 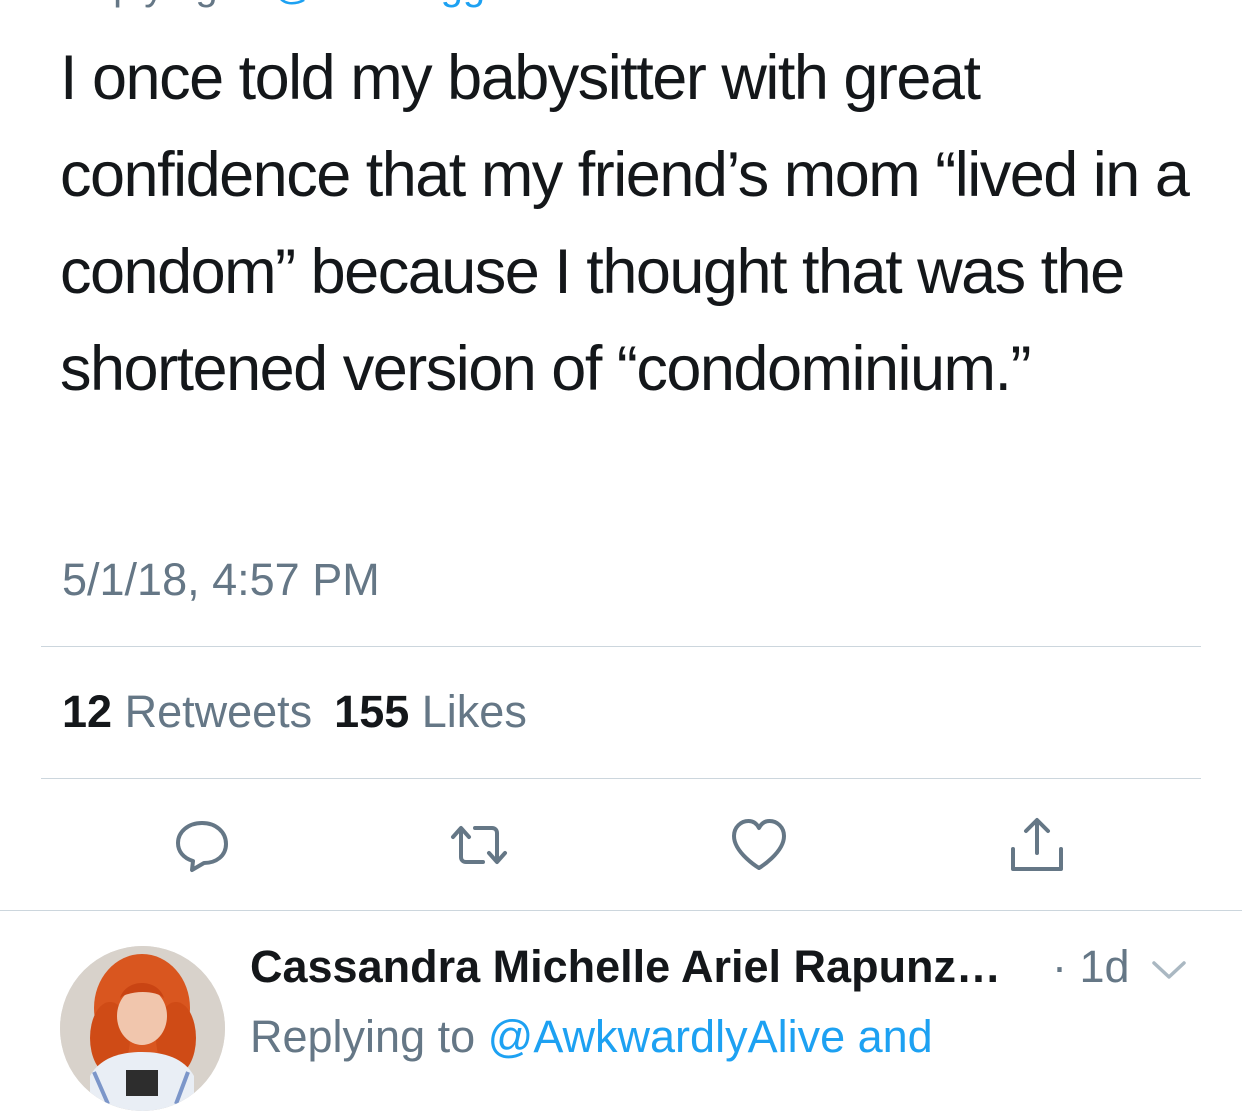 I want to click on tweet-stats: 12 Retweets 155 Likes, so click(x=294, y=712).